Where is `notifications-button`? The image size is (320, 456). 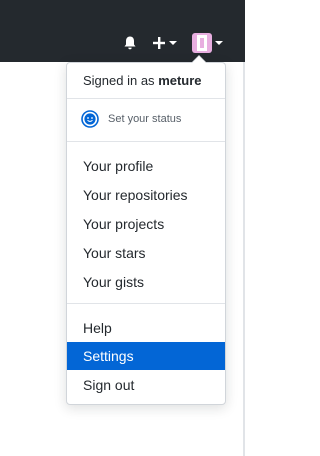
notifications-button is located at coordinates (130, 43).